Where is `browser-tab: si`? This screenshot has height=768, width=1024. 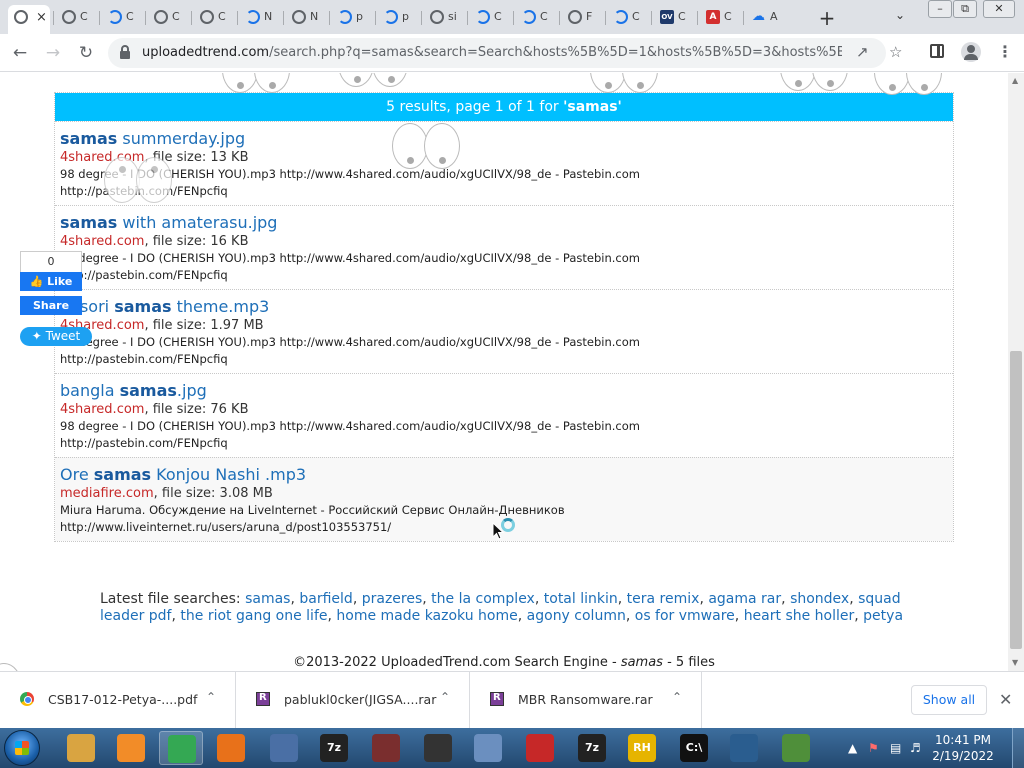 browser-tab: si is located at coordinates (441, 18).